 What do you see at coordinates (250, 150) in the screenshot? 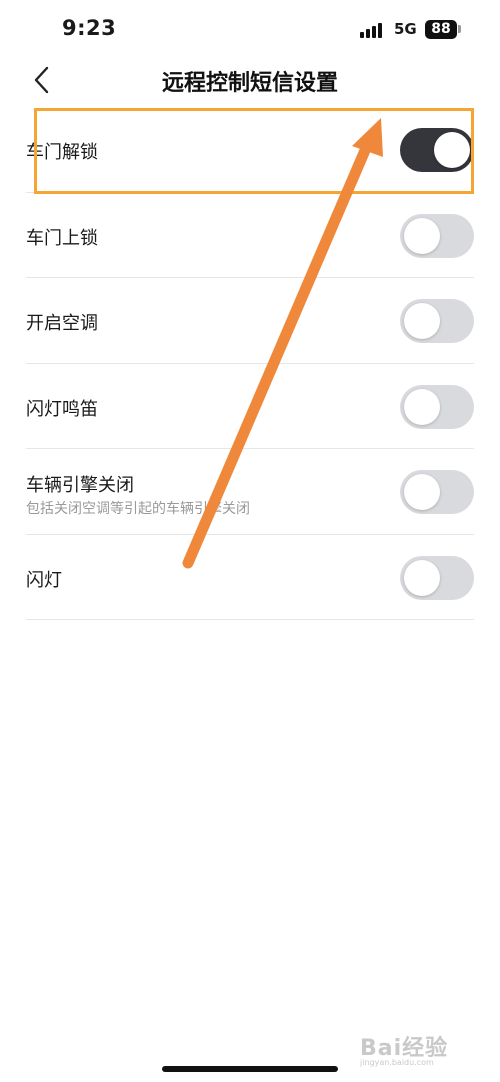
I see `setting-row-door-unlock: 车门解锁` at bounding box center [250, 150].